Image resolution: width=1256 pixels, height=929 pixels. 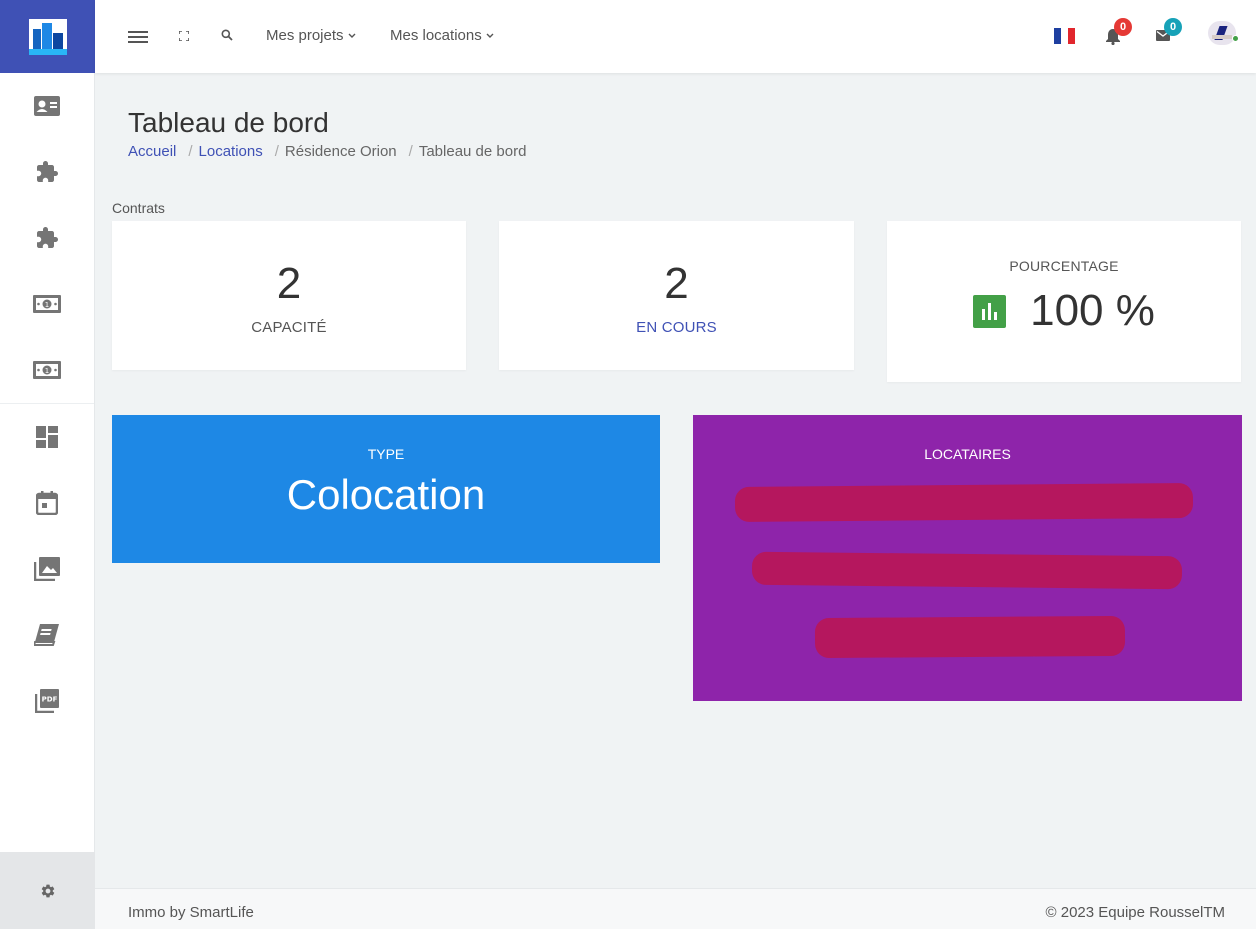 I want to click on breadcrumb-locations: Locations, so click(x=231, y=151).